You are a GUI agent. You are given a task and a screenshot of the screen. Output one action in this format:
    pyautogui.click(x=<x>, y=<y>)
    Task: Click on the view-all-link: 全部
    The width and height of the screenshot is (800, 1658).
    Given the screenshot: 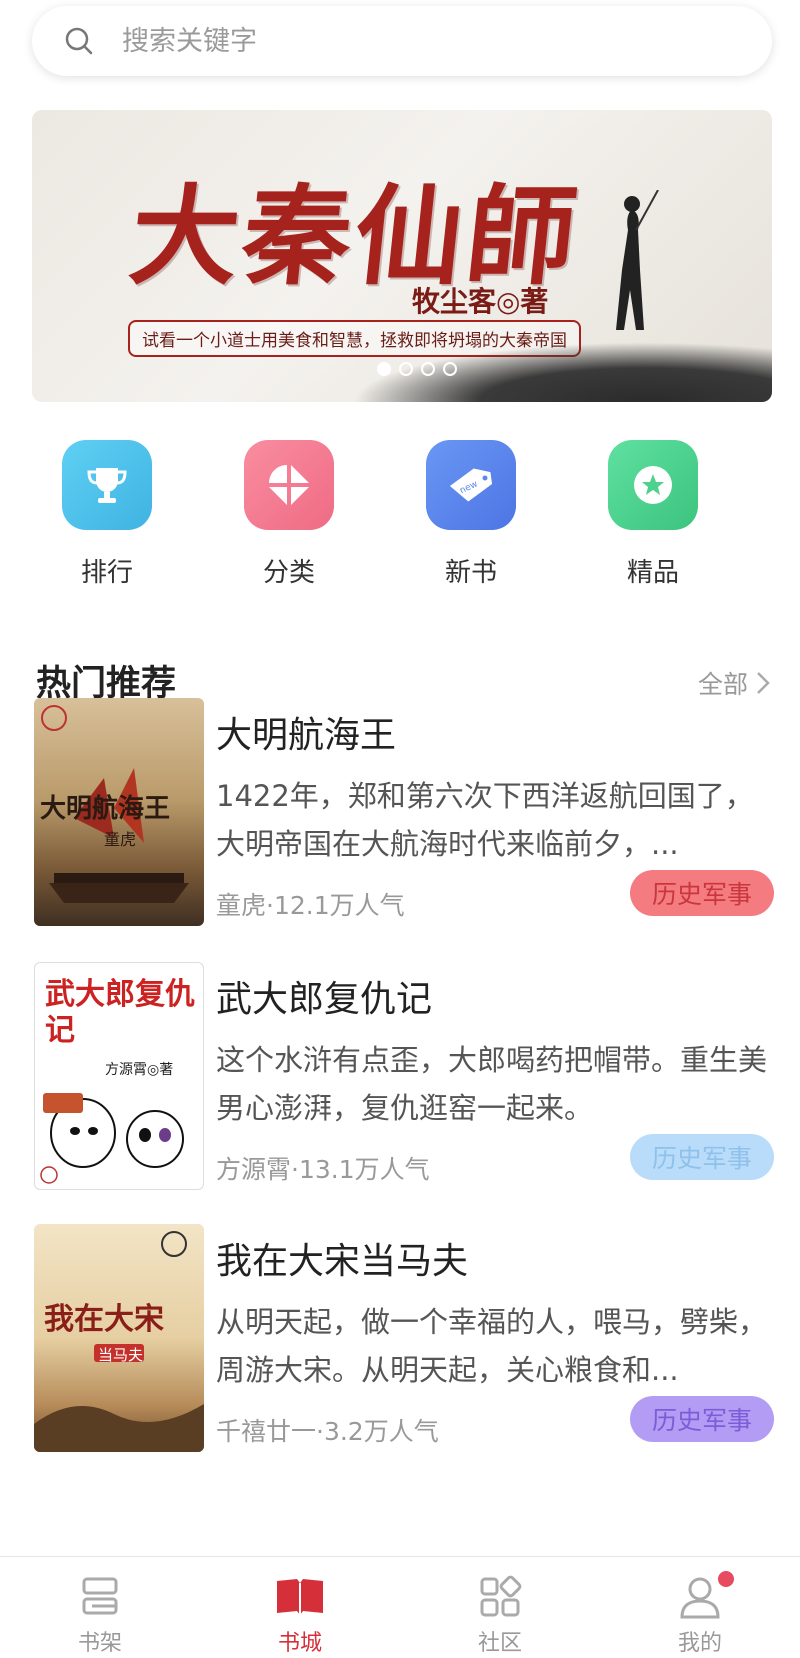 What is the action you would take?
    pyautogui.click(x=734, y=683)
    